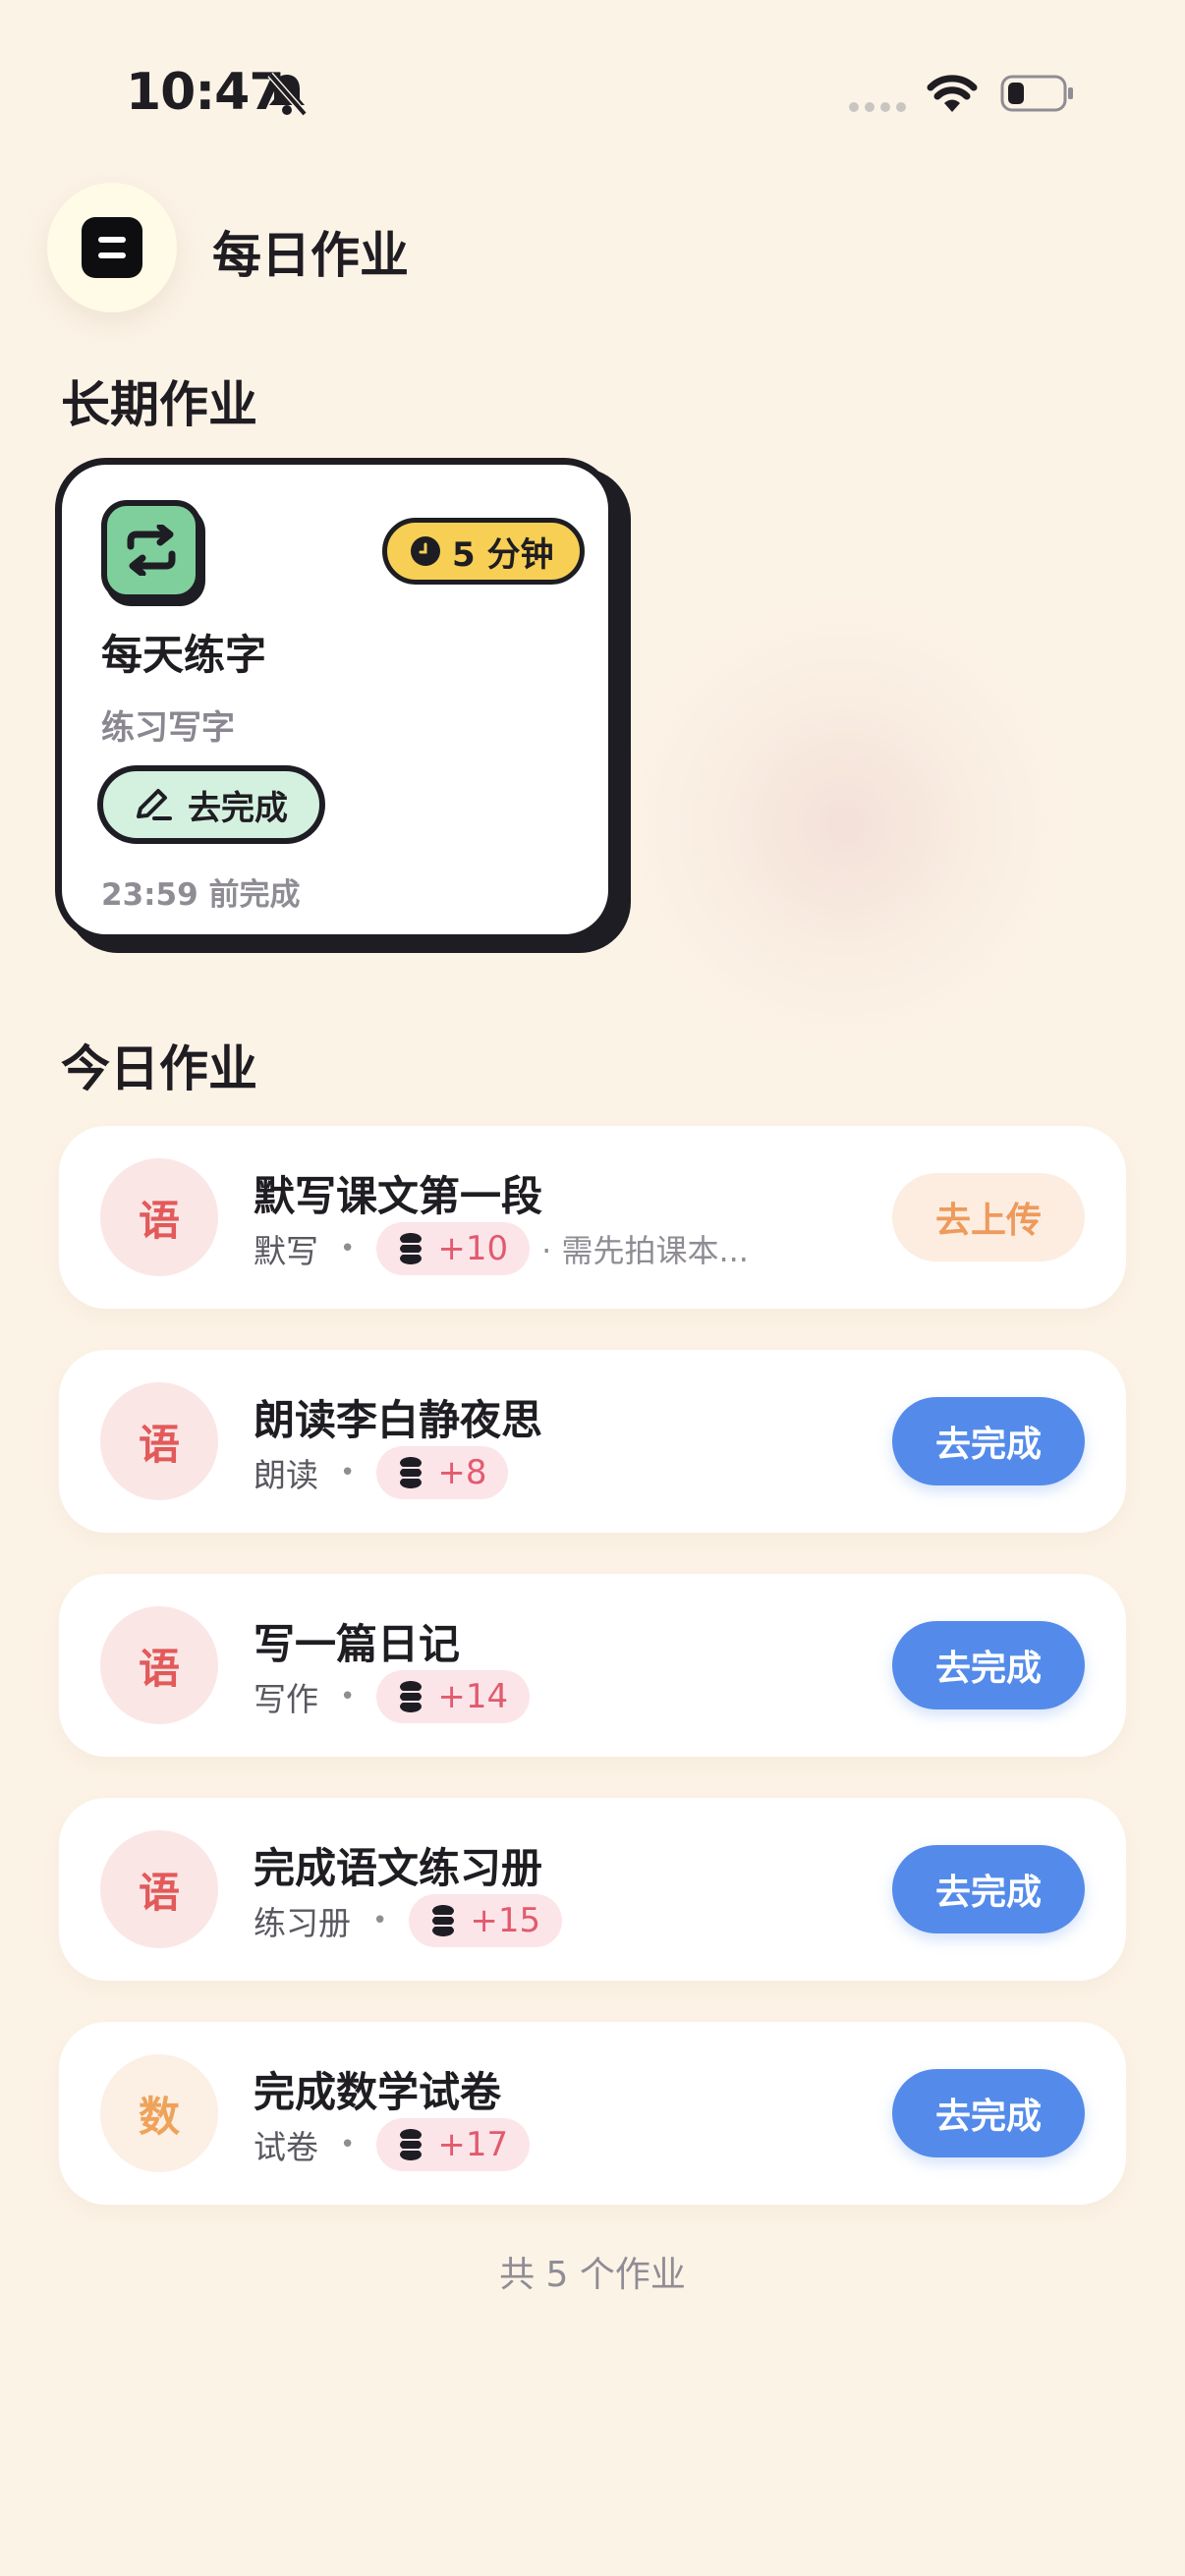  I want to click on reward-text: +8, so click(462, 1472).